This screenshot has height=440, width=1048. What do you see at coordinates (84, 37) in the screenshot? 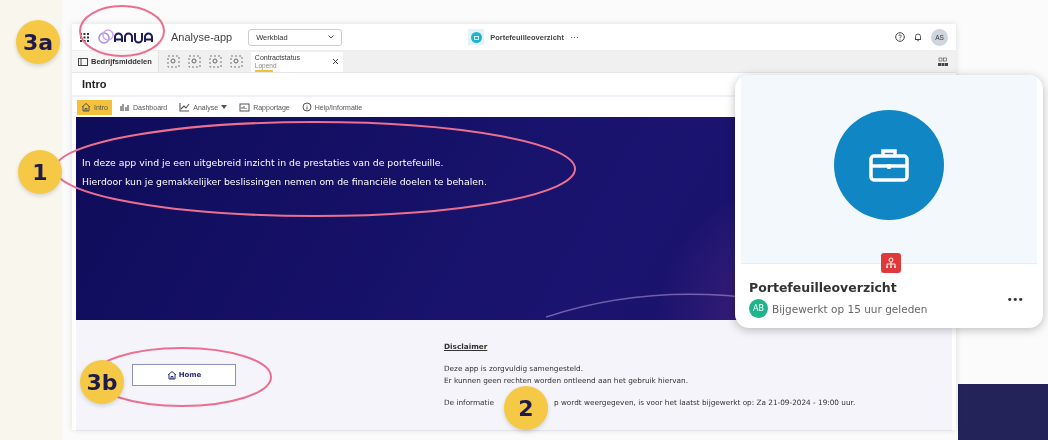
I see `app-grid-icon` at bounding box center [84, 37].